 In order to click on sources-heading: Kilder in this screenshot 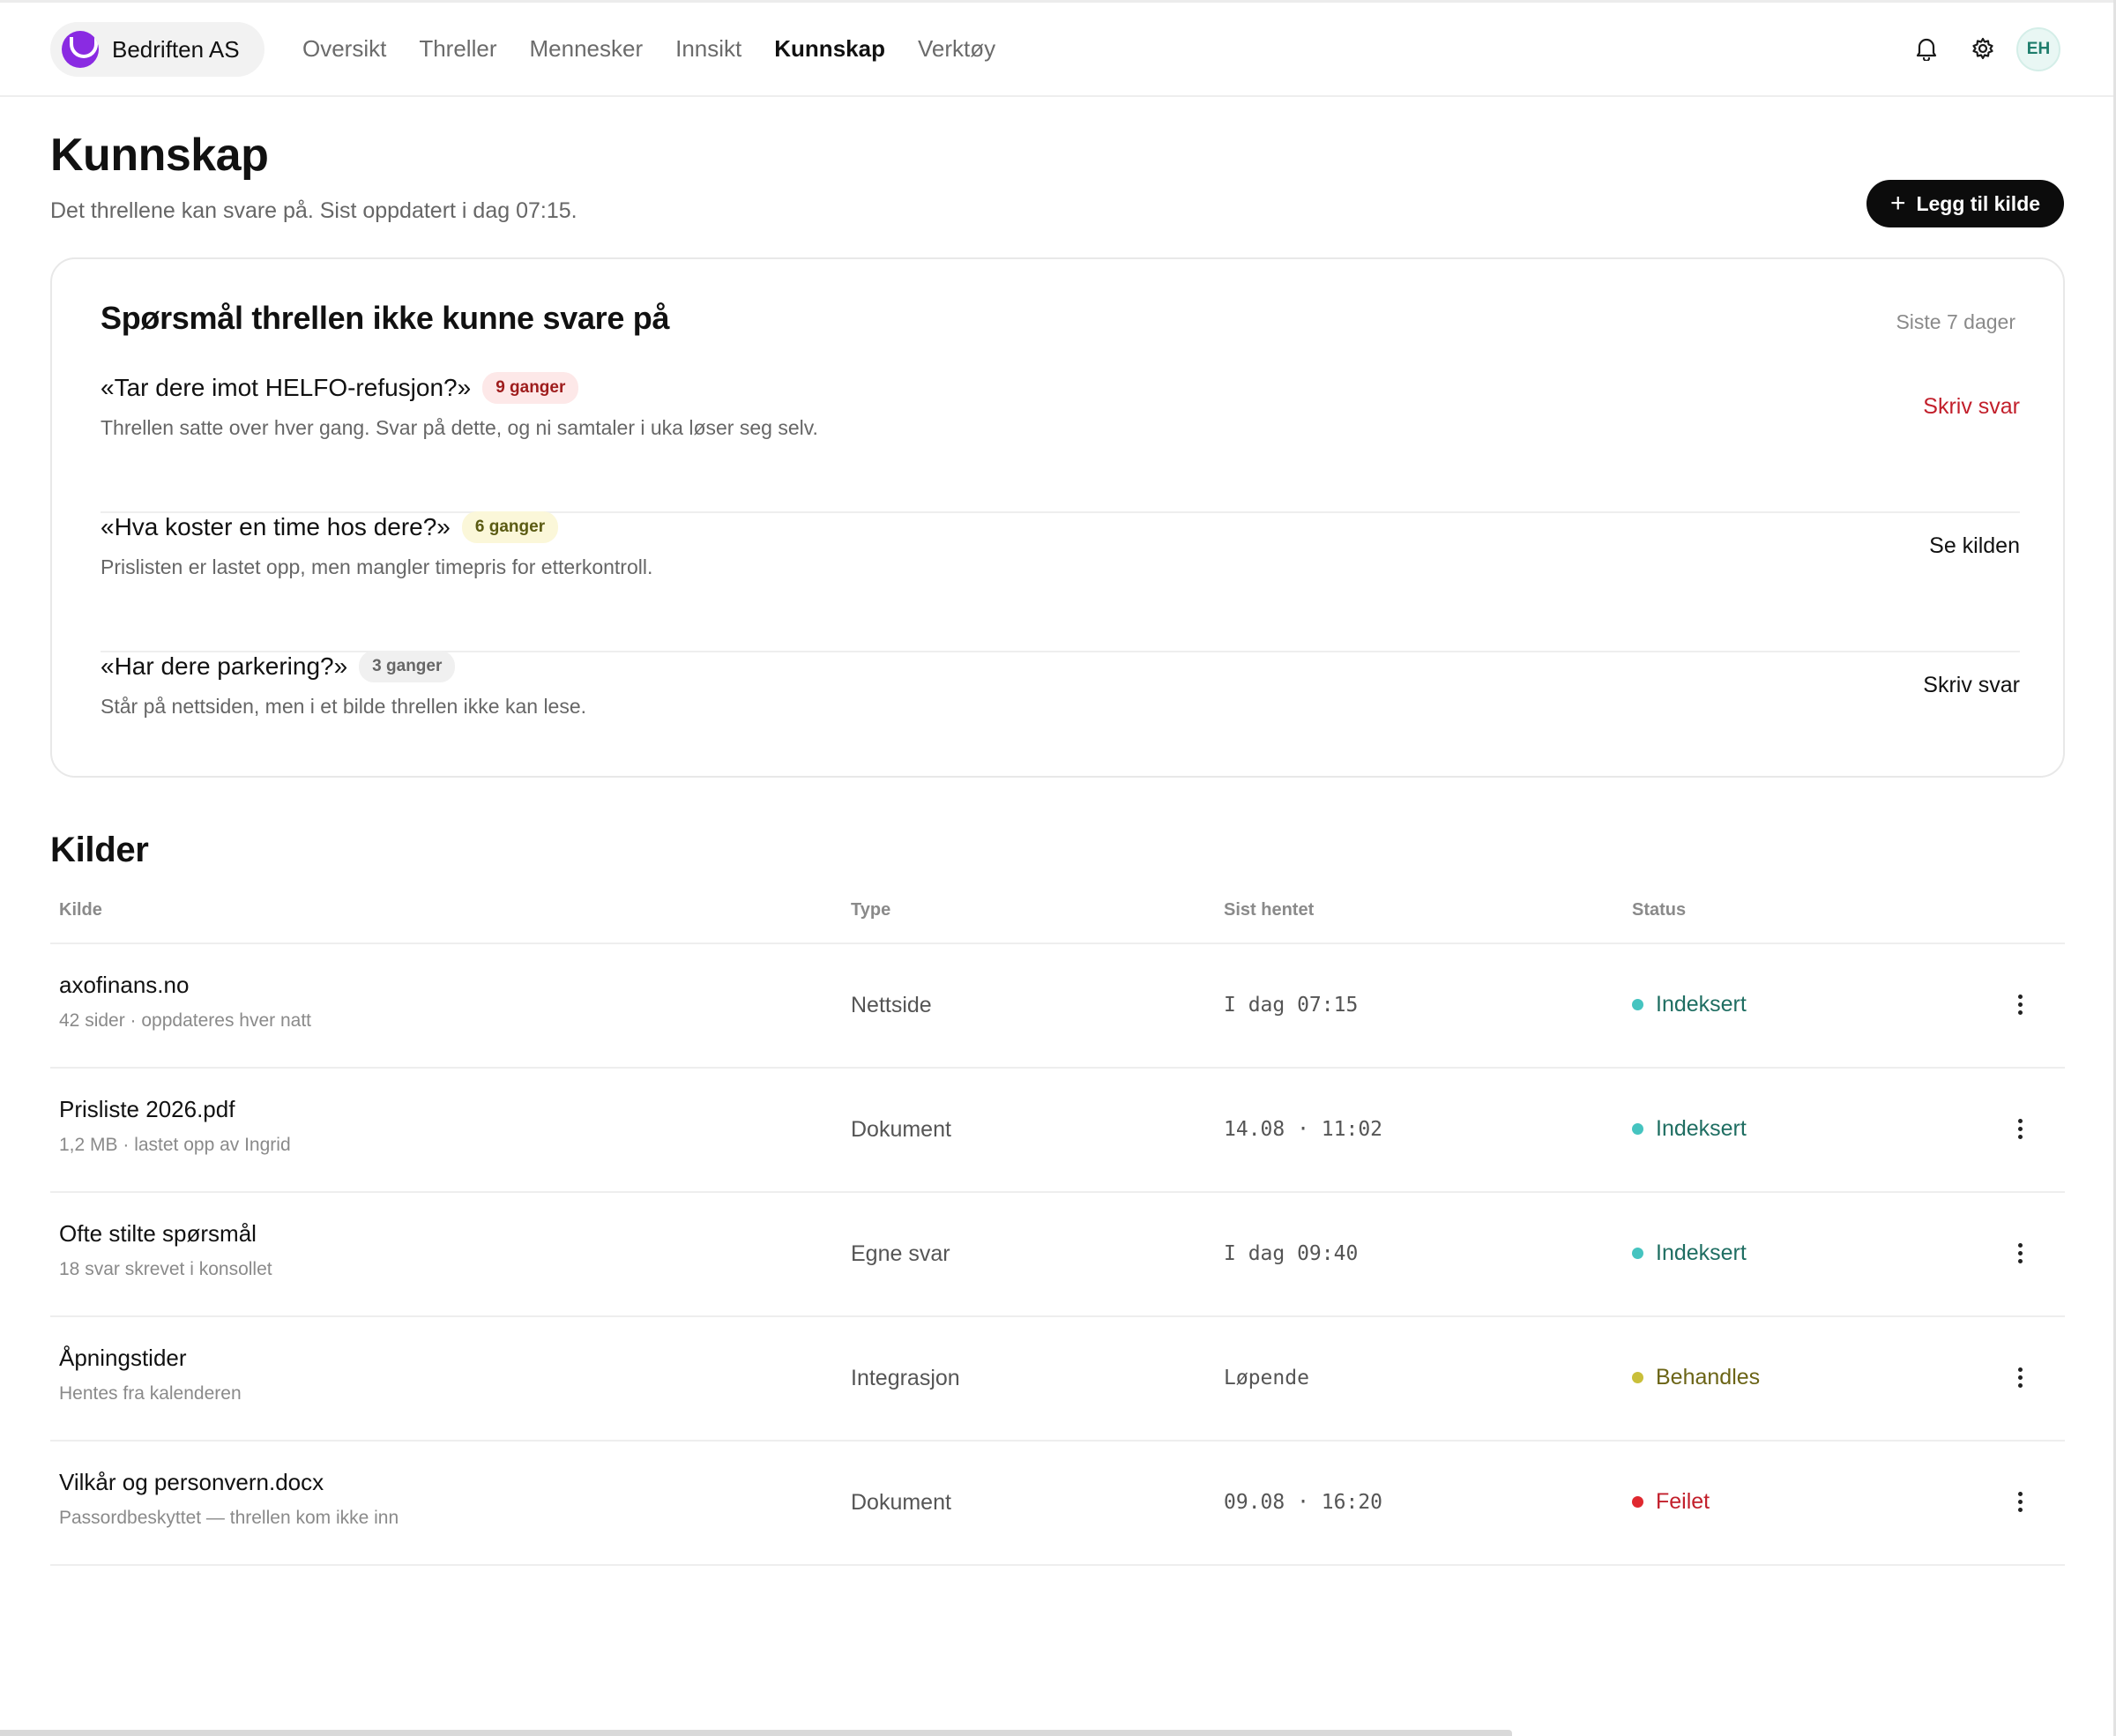, I will do `click(99, 850)`.